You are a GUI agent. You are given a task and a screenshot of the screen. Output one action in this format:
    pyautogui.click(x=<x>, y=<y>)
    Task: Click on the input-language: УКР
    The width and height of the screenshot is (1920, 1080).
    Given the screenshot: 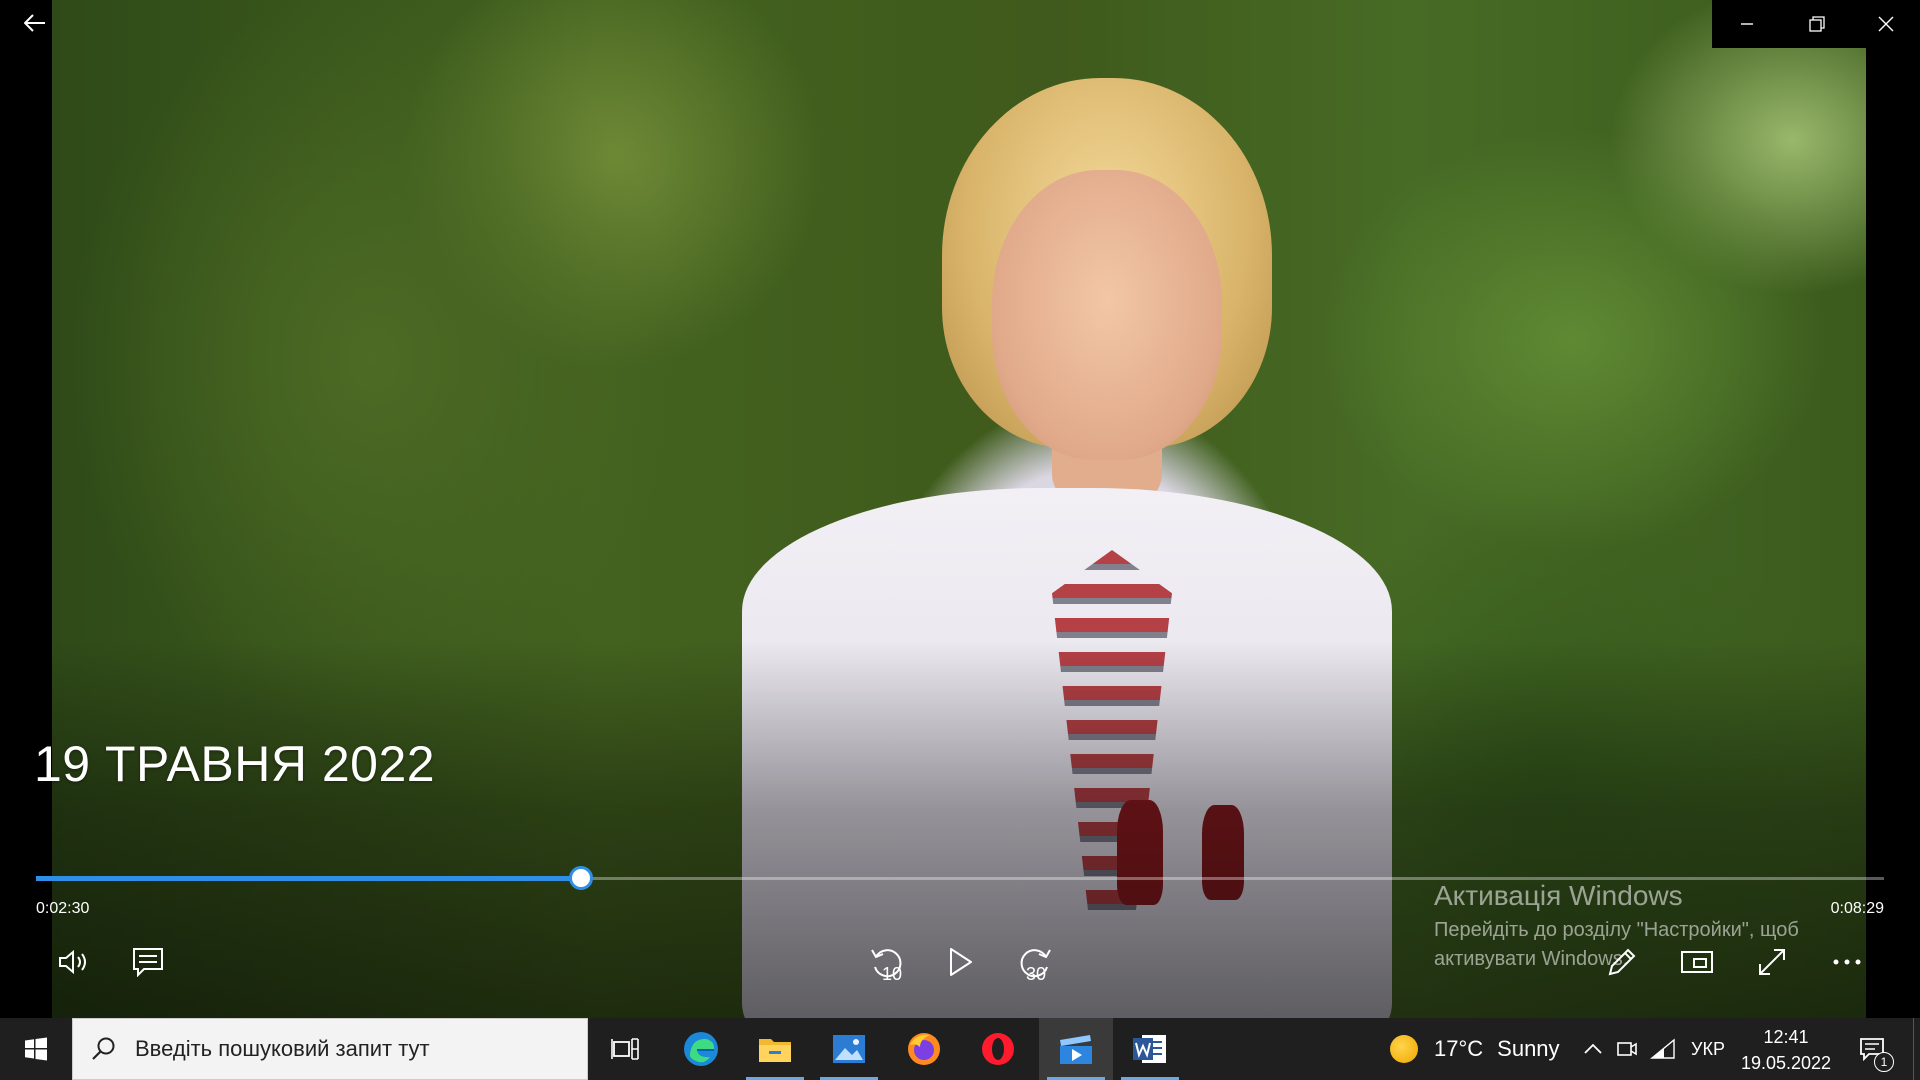 What is the action you would take?
    pyautogui.click(x=1708, y=1049)
    